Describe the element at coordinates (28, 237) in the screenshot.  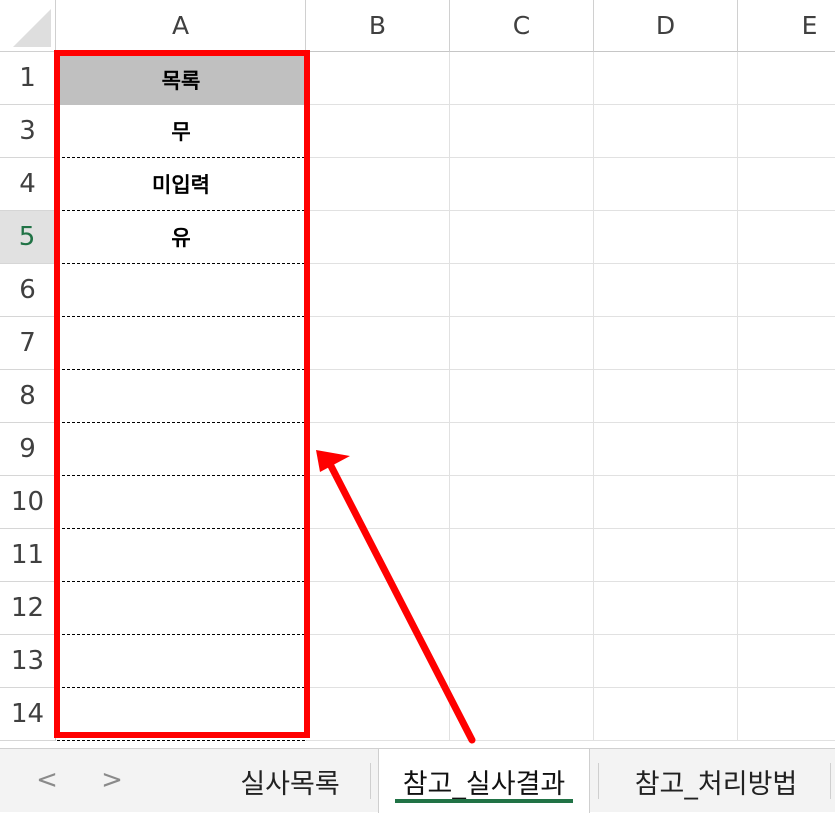
I see `row-header: 5` at that location.